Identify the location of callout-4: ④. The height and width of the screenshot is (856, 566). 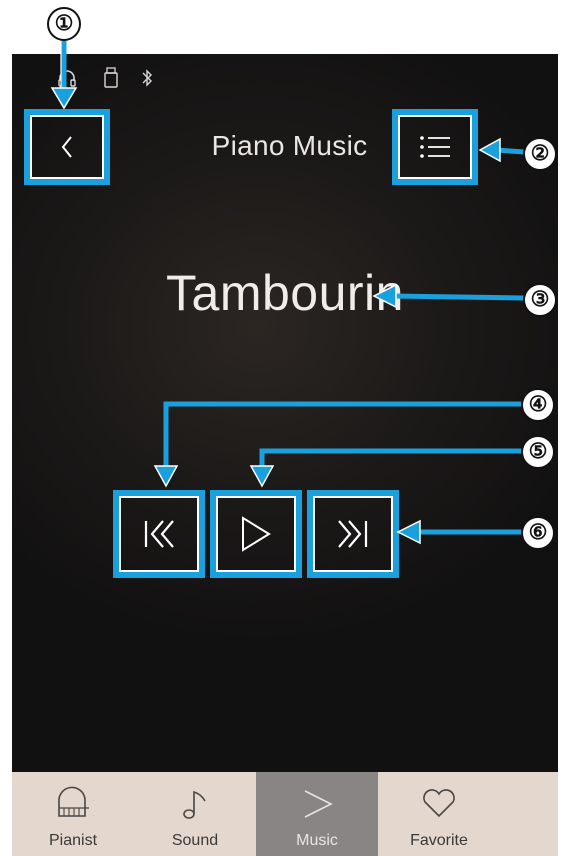
(538, 405).